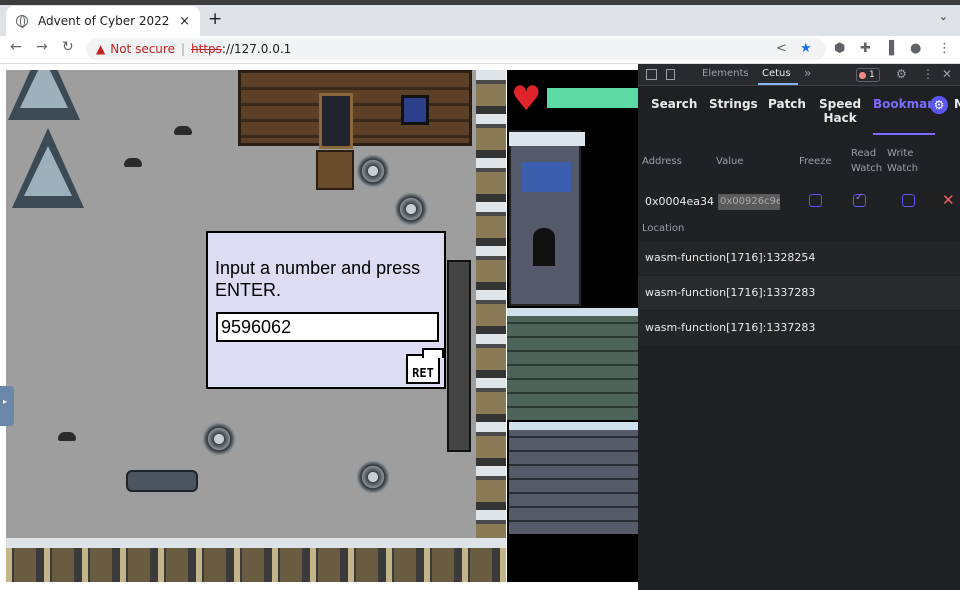 This screenshot has width=960, height=590. Describe the element at coordinates (730, 161) in the screenshot. I see `header-value: Value` at that location.